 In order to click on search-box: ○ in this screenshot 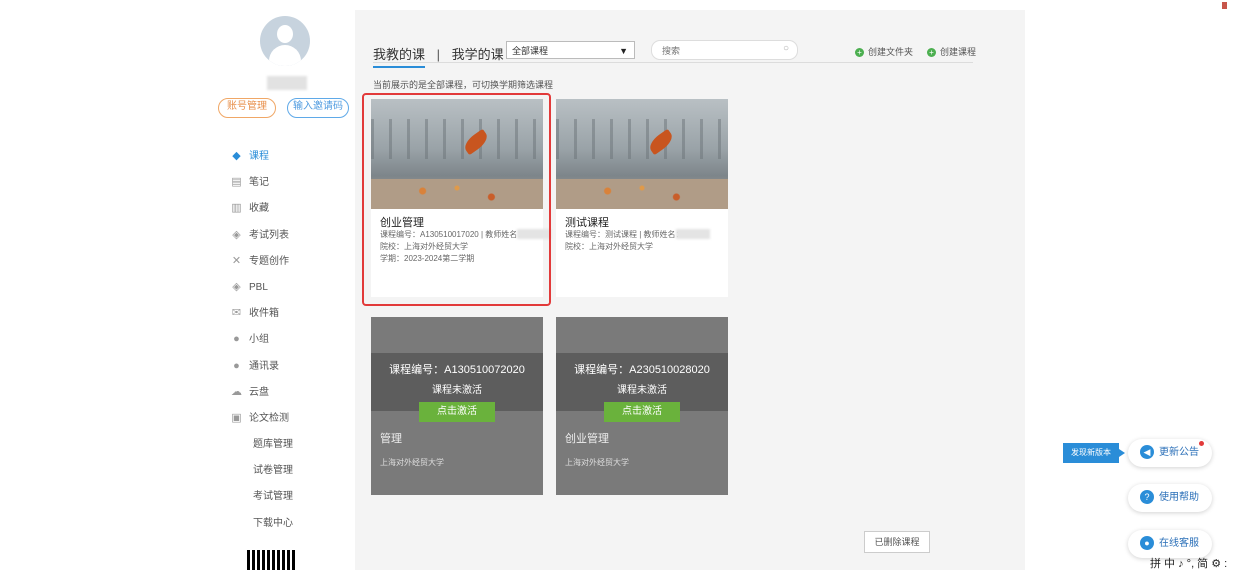, I will do `click(724, 50)`.